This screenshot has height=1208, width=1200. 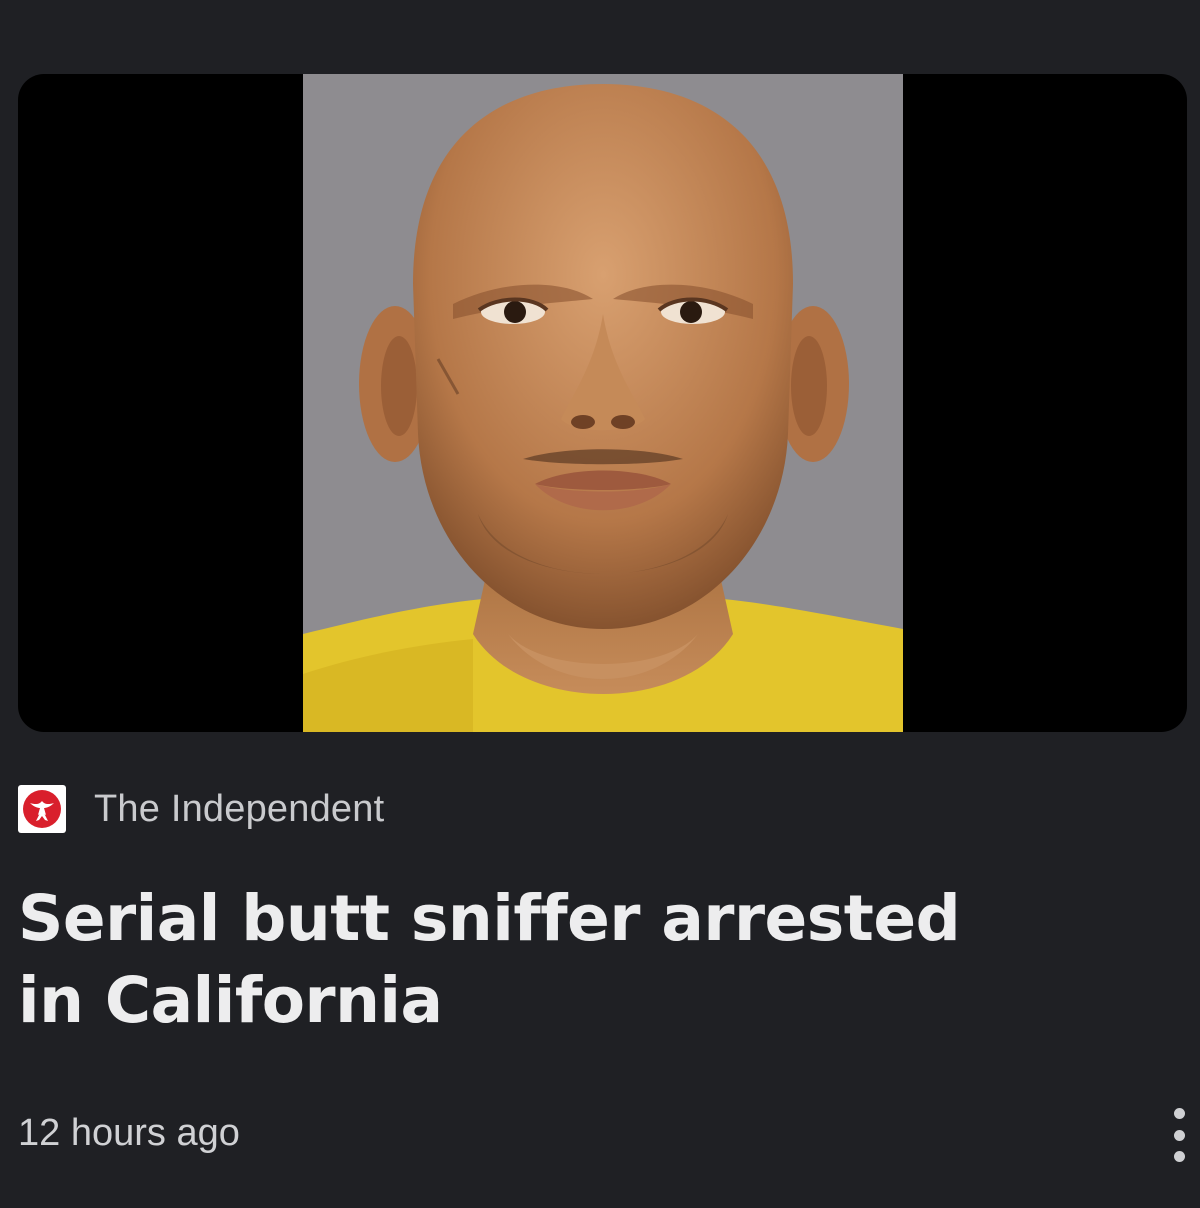 I want to click on source-row: The Independent, so click(x=201, y=809).